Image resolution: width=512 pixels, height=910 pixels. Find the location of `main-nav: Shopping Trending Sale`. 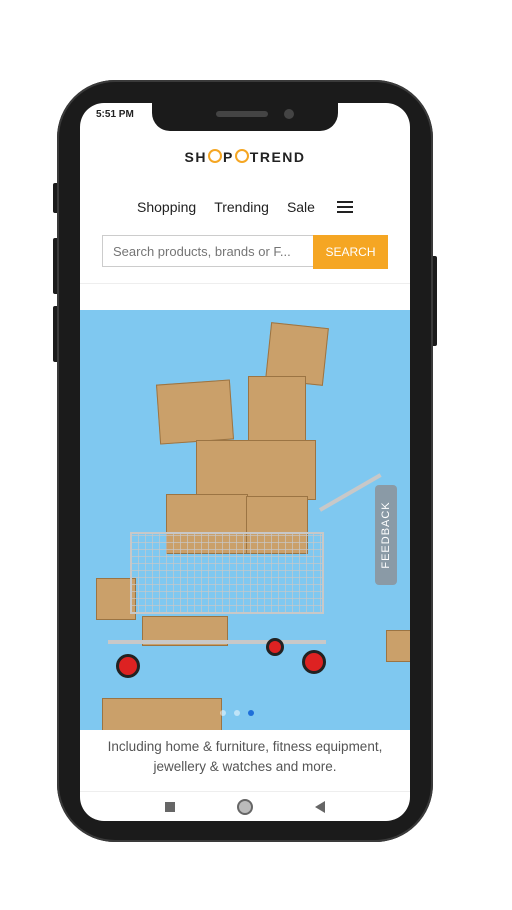

main-nav: Shopping Trending Sale is located at coordinates (245, 207).